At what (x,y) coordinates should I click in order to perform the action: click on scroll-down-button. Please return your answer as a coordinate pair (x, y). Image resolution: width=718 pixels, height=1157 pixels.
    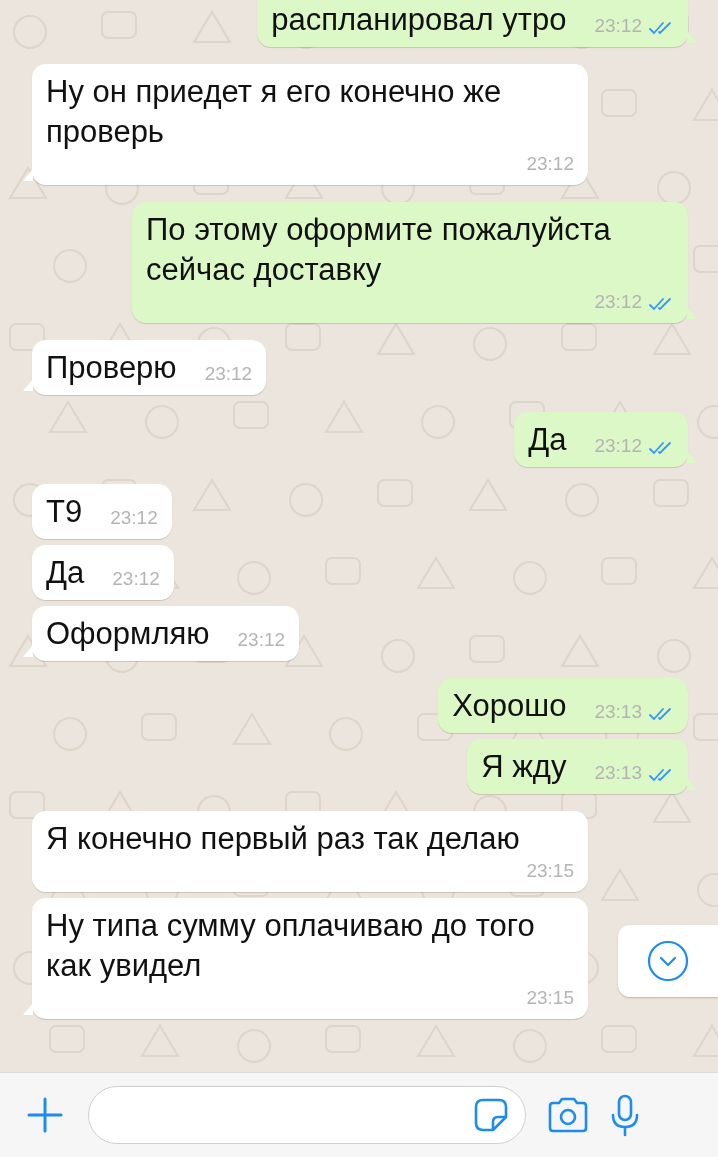
    Looking at the image, I should click on (668, 961).